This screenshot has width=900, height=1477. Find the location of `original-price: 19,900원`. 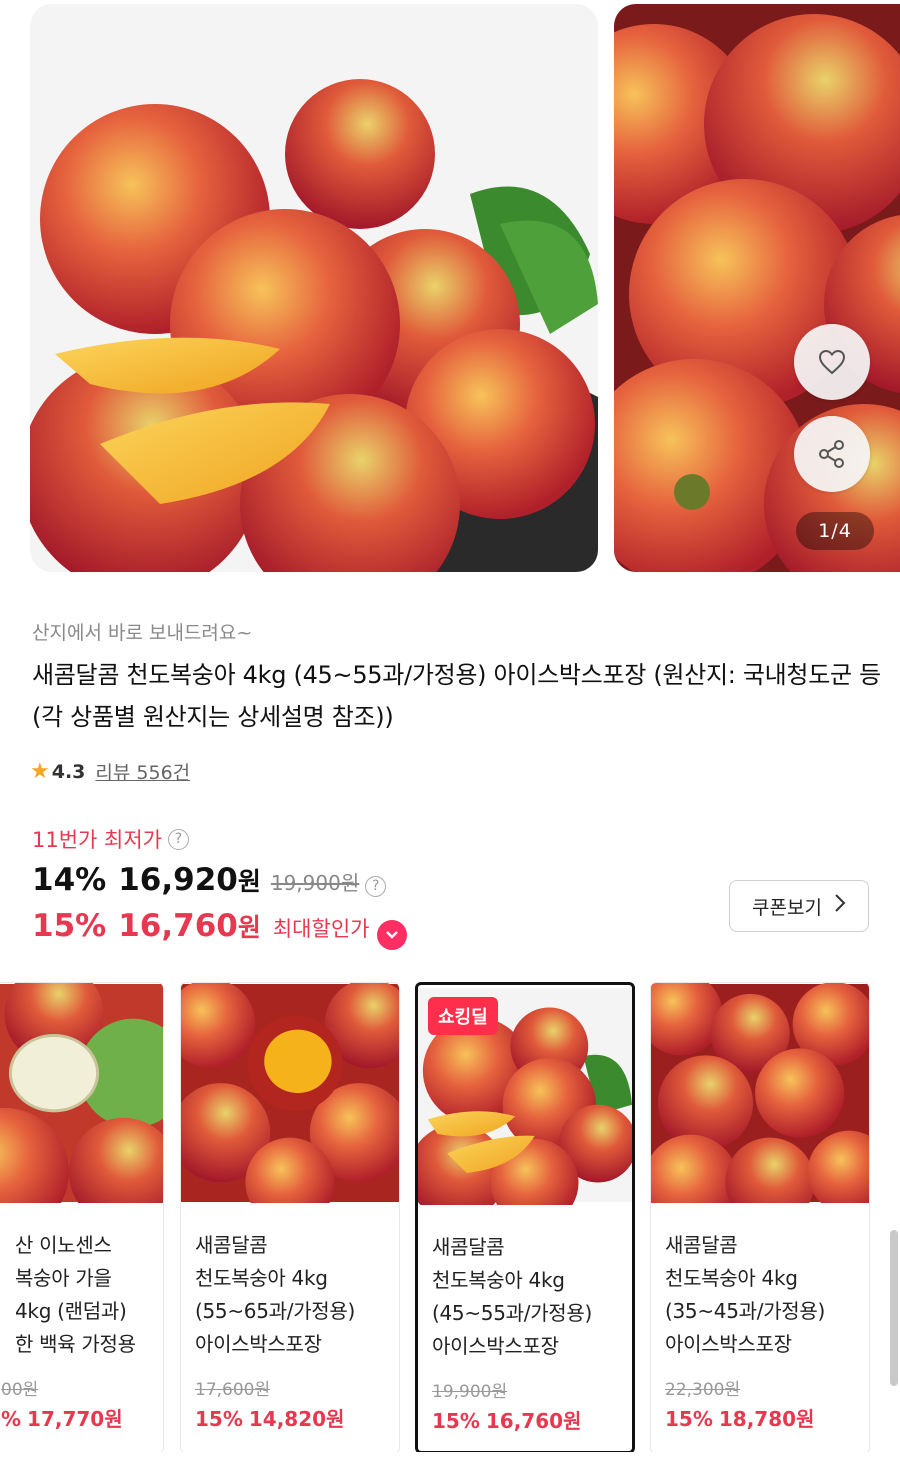

original-price: 19,900원 is located at coordinates (315, 883).